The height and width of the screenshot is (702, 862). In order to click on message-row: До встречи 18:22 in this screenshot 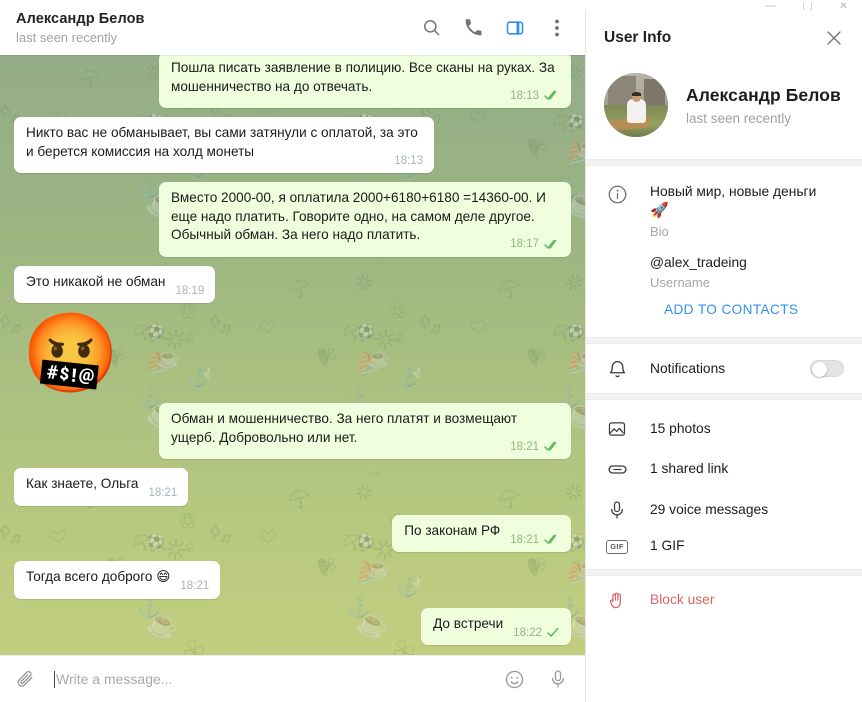, I will do `click(292, 626)`.